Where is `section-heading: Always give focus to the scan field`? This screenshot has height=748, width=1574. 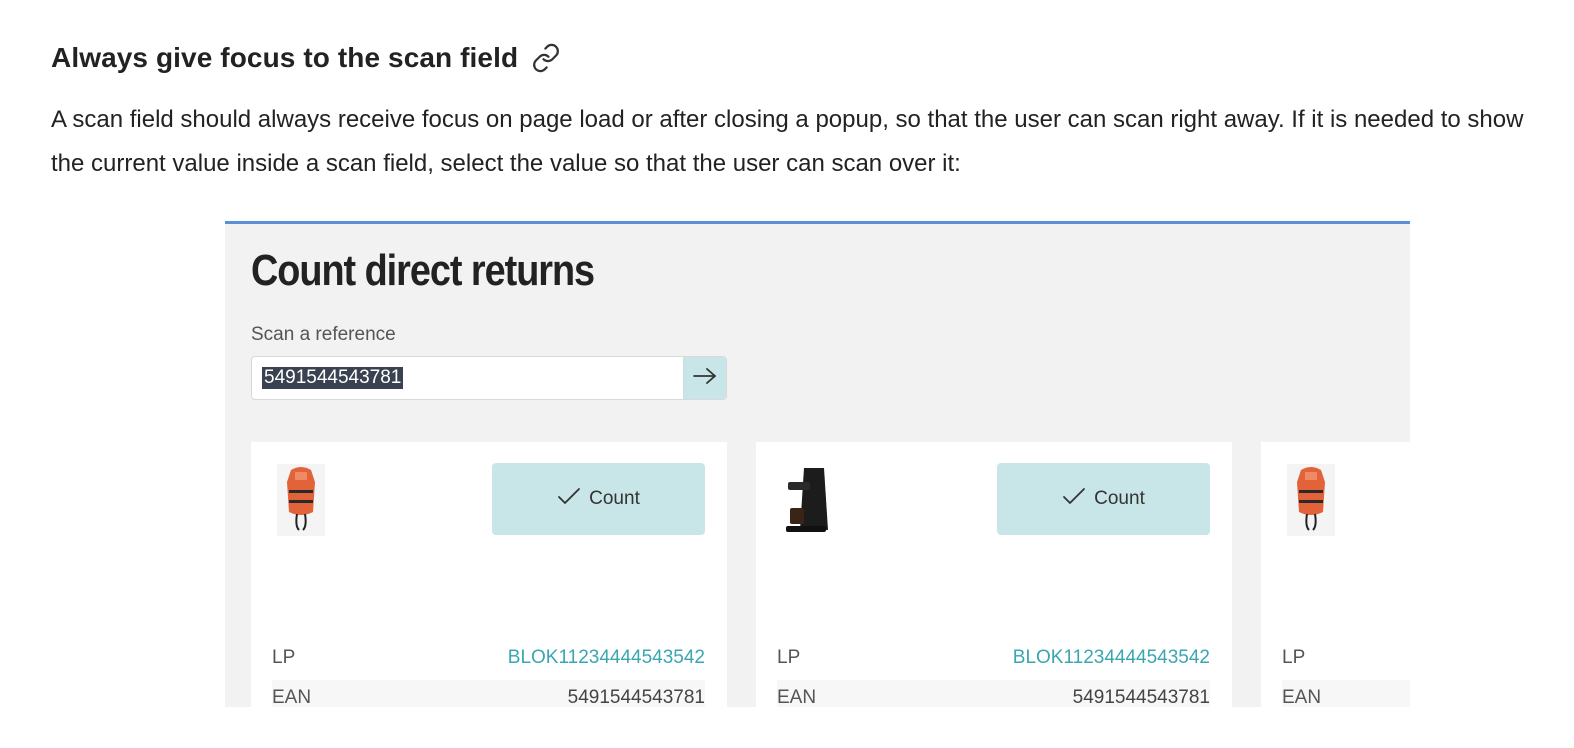
section-heading: Always give focus to the scan field is located at coordinates (306, 58).